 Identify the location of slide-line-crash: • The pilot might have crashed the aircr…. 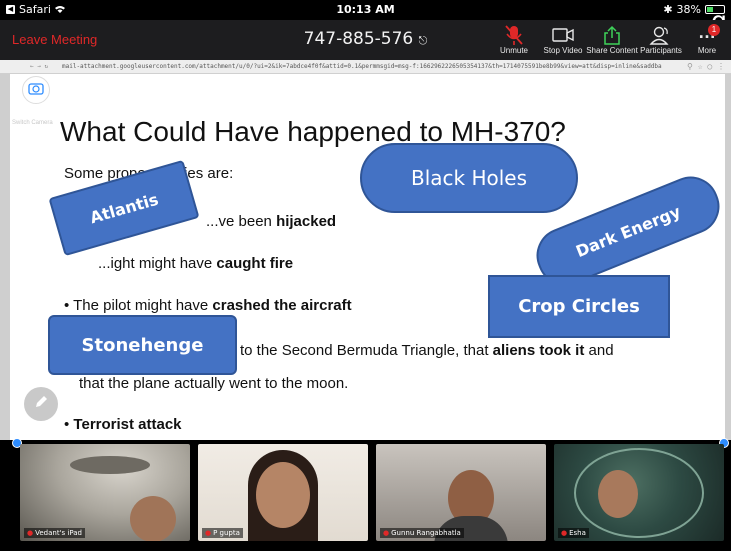
(208, 305).